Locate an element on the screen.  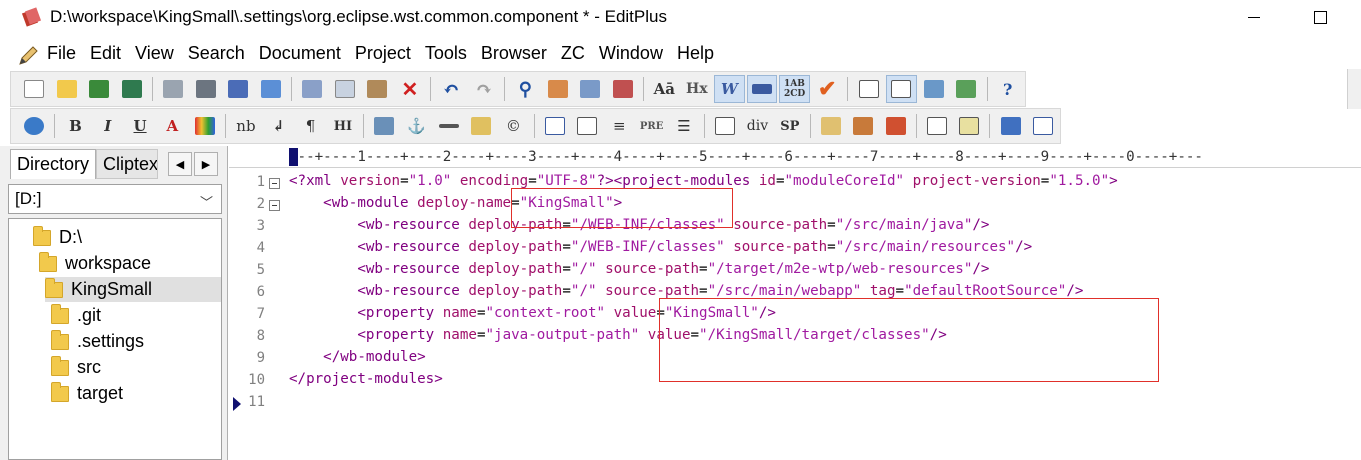
paragraph-icon: ¶ is located at coordinates (310, 126).